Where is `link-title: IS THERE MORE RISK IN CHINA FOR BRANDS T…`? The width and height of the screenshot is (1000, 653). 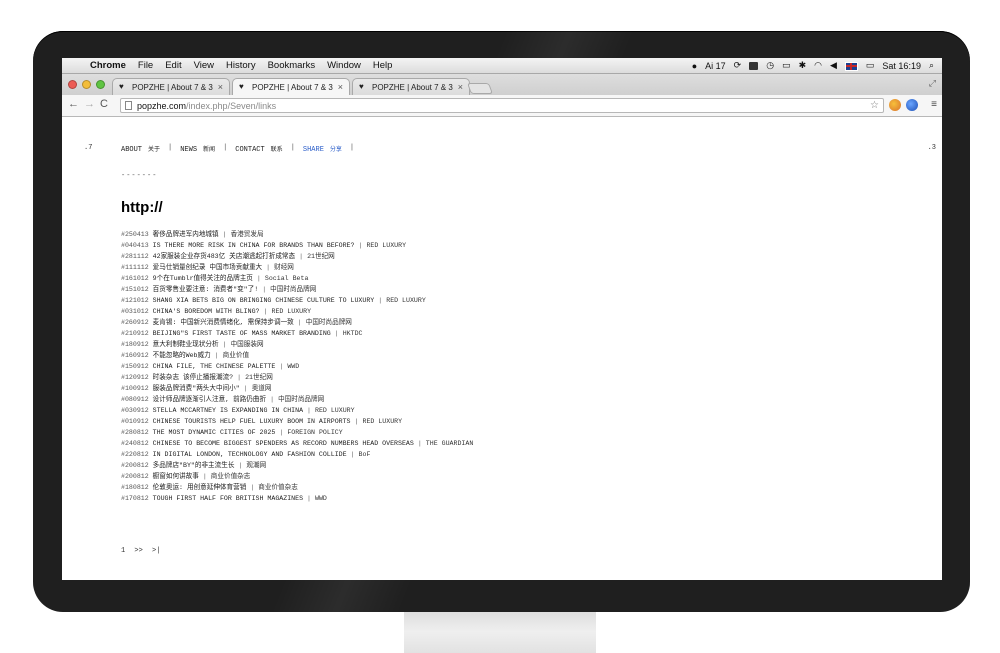
link-title: IS THERE MORE RISK IN CHINA FOR BRANDS T… is located at coordinates (254, 245).